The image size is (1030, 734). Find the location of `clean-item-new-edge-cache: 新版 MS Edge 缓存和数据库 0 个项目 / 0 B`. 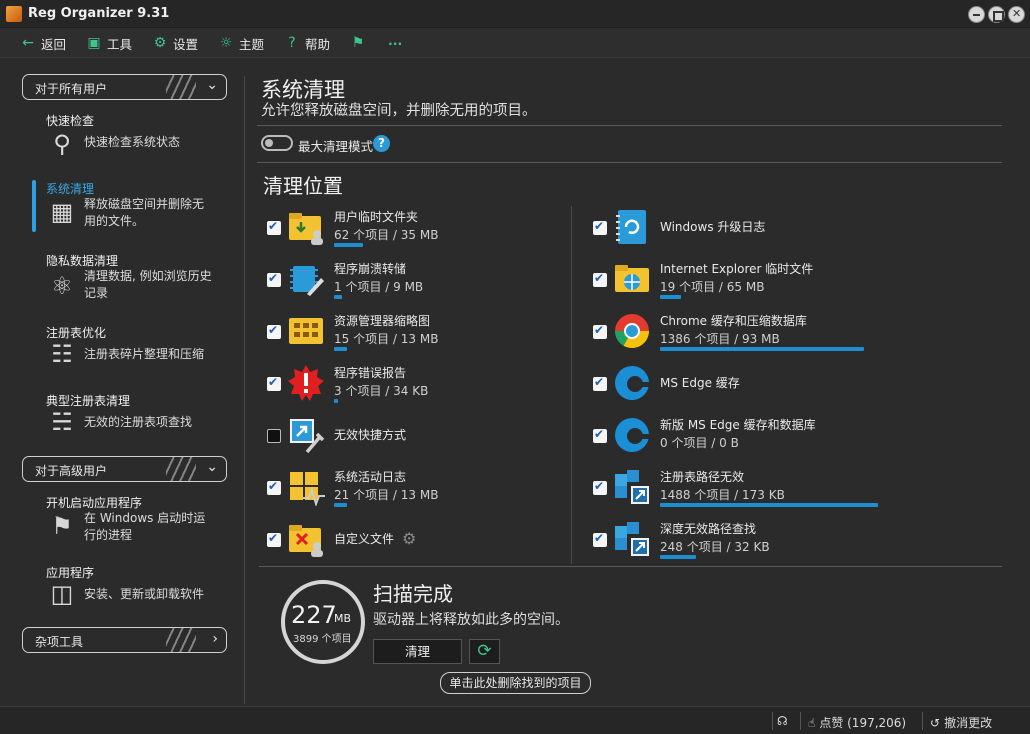

clean-item-new-edge-cache: 新版 MS Edge 缓存和数据库 0 个项目 / 0 B is located at coordinates (743, 438).